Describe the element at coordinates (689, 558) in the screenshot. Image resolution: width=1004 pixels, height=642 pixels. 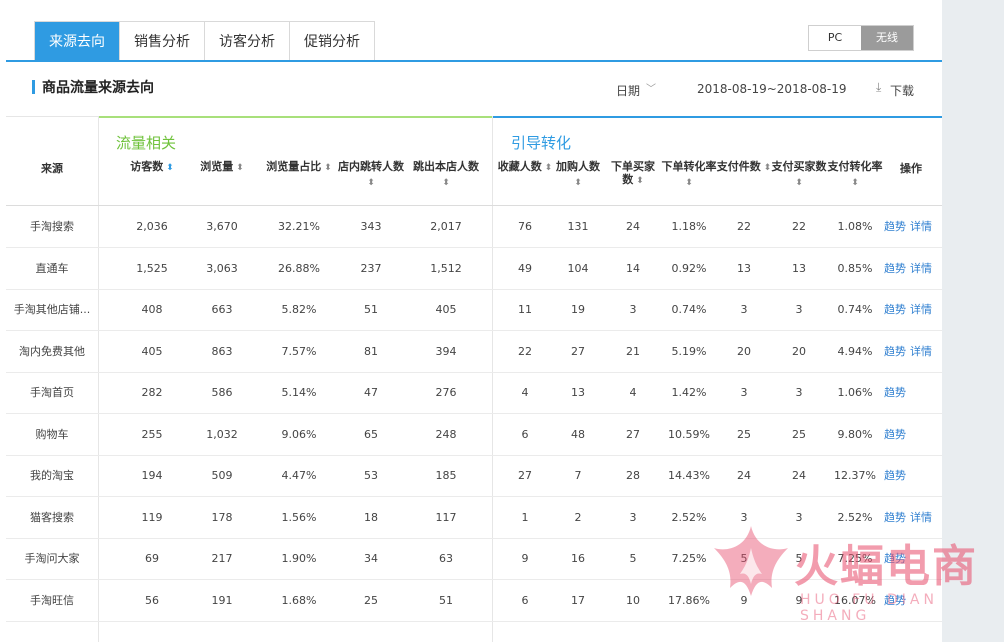
I see `cell-order-rate: 7.25%` at that location.